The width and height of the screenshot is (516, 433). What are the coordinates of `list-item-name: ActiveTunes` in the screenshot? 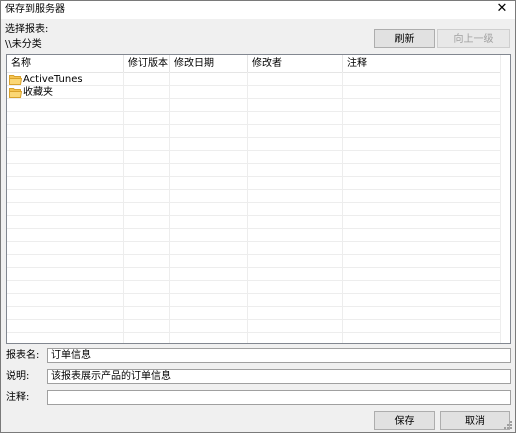 It's located at (53, 79).